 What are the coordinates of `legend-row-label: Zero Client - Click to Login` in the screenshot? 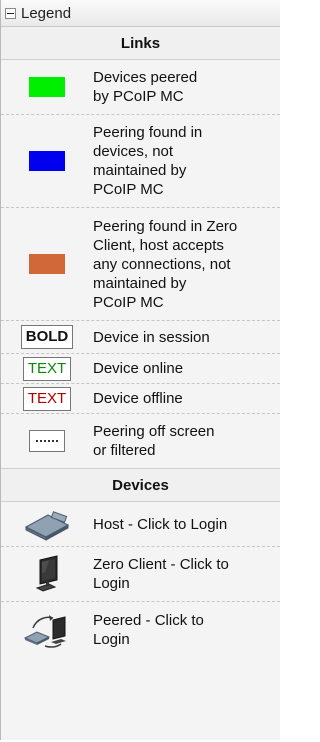 It's located at (161, 574).